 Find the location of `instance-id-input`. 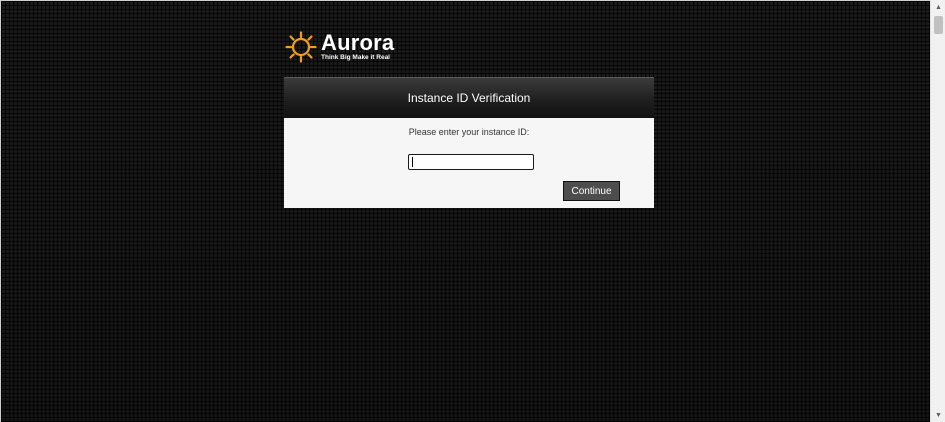

instance-id-input is located at coordinates (471, 162).